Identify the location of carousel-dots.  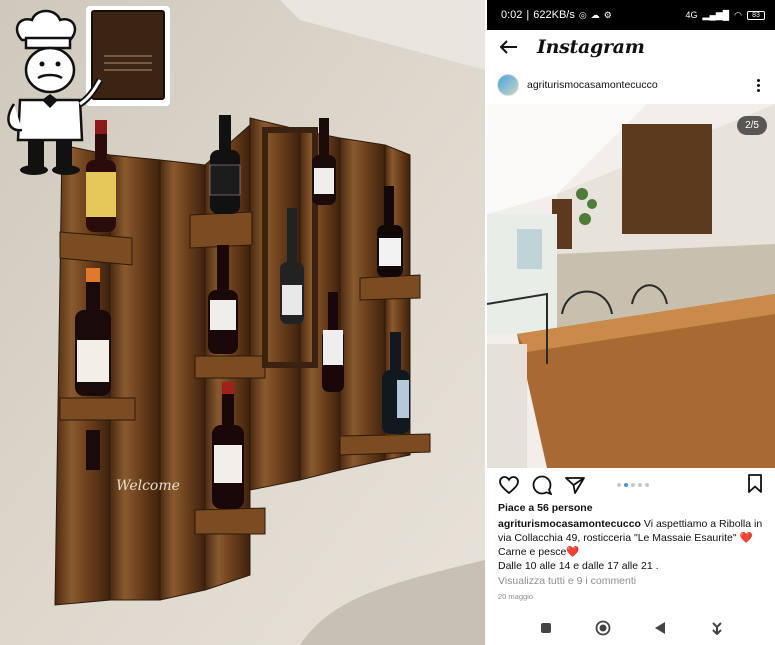
(633, 485).